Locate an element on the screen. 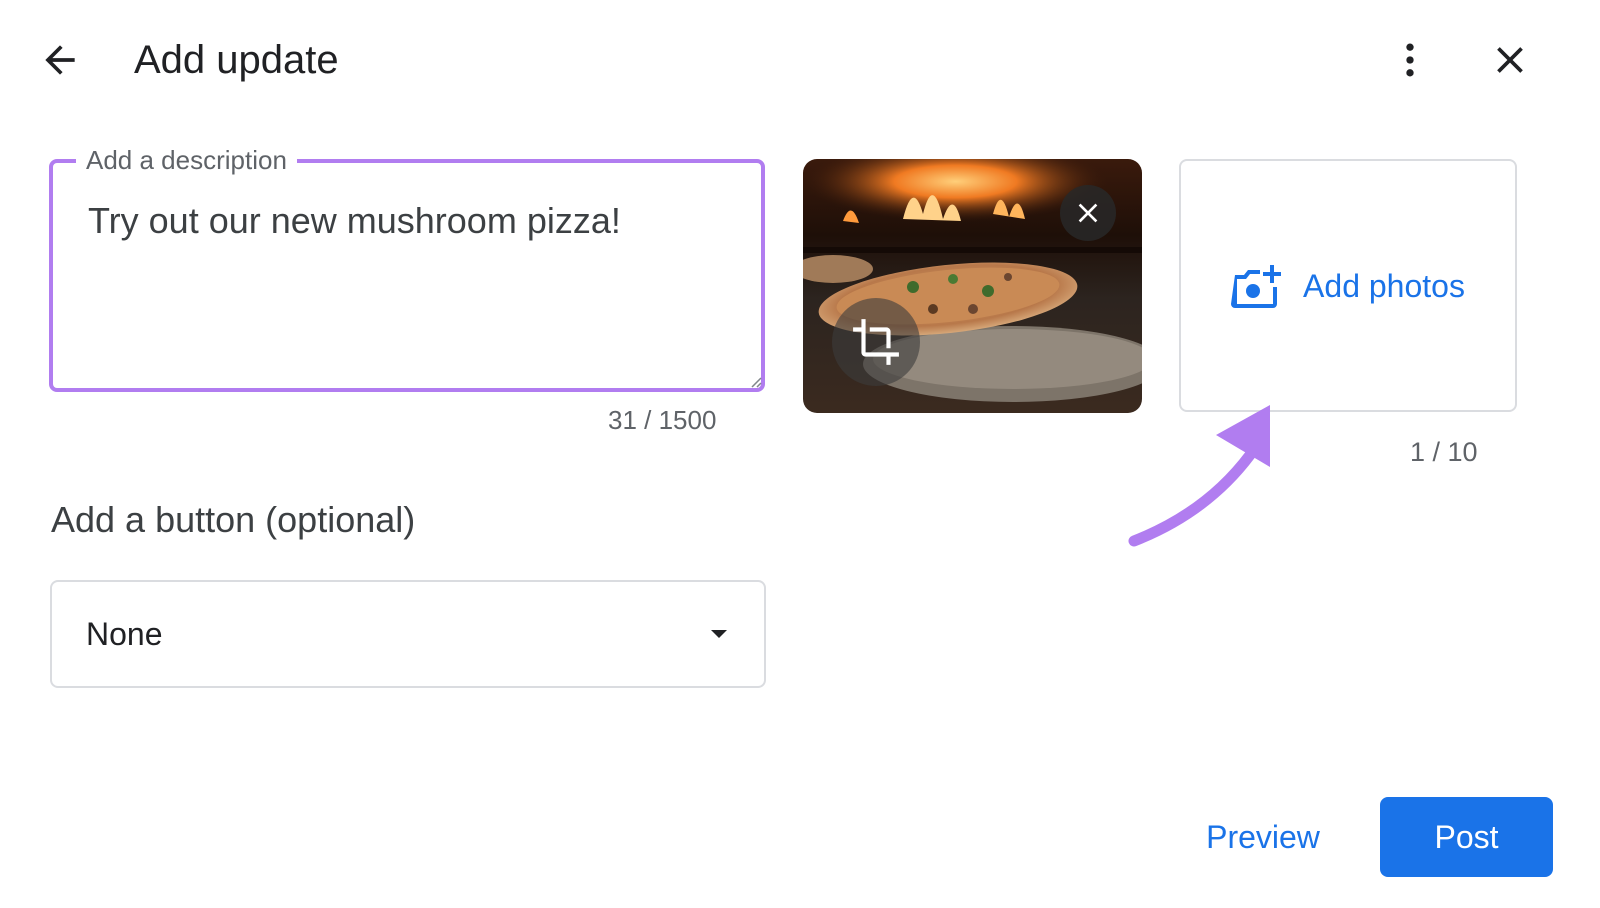  crop-icon is located at coordinates (876, 342).